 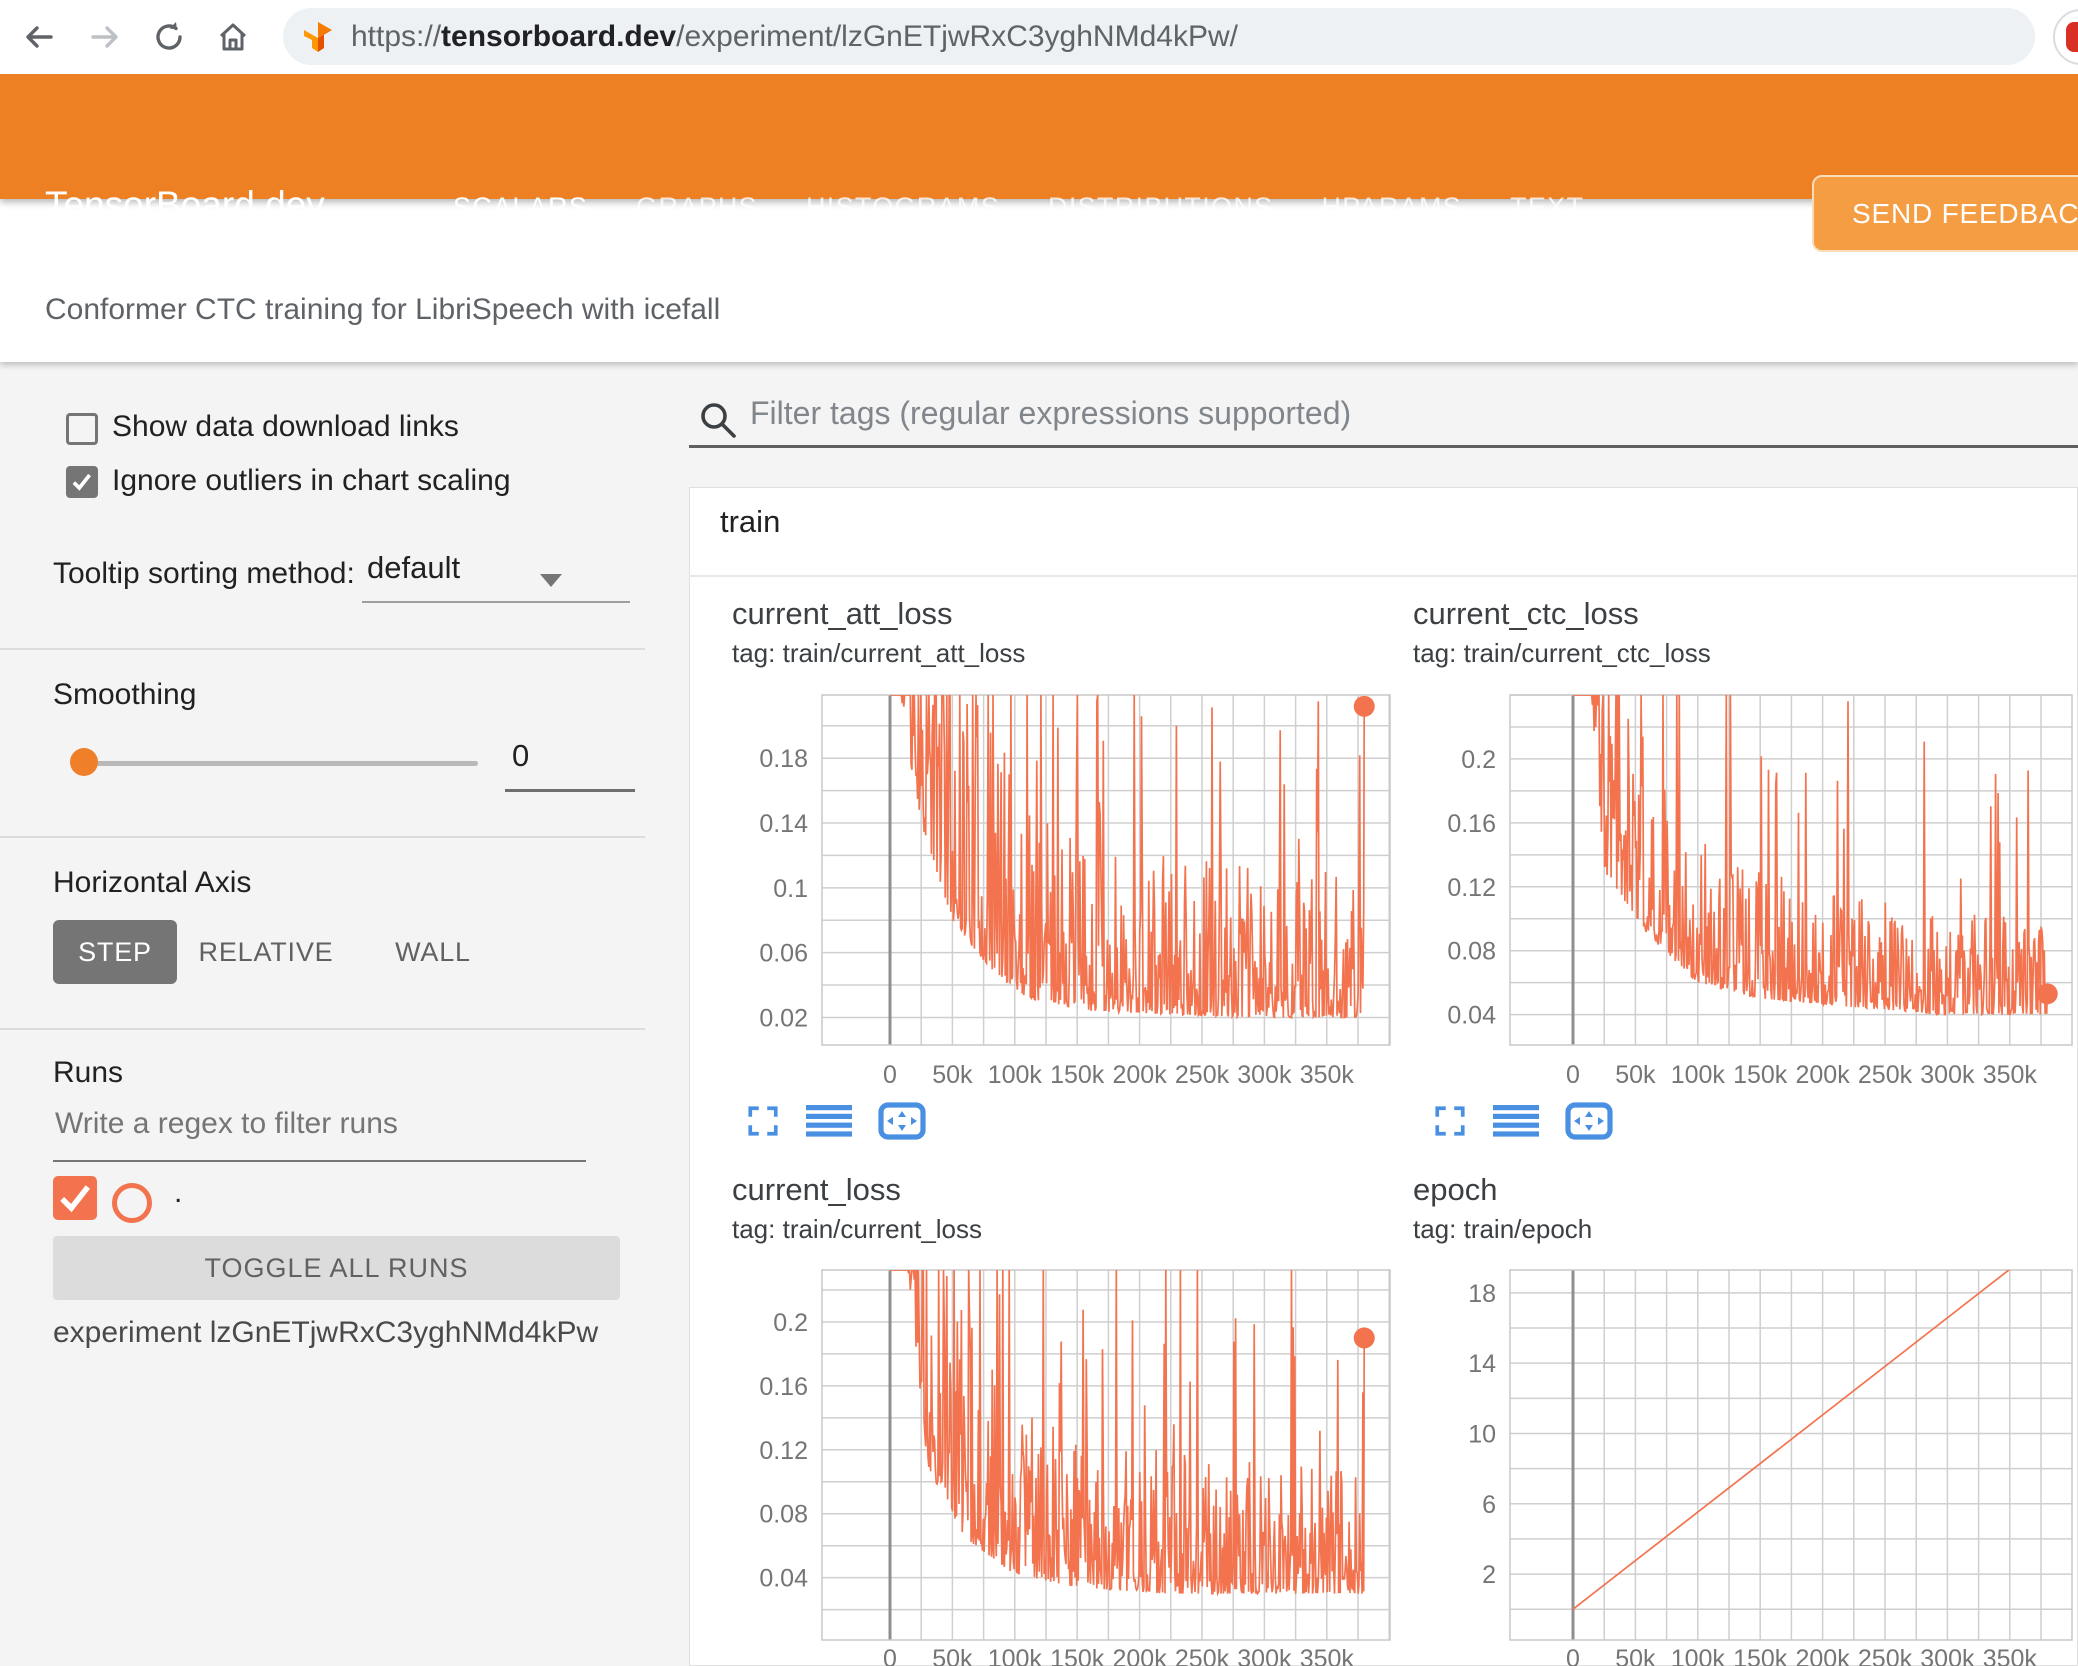 What do you see at coordinates (1471, 824) in the screenshot?
I see `svg-text: 0.16` at bounding box center [1471, 824].